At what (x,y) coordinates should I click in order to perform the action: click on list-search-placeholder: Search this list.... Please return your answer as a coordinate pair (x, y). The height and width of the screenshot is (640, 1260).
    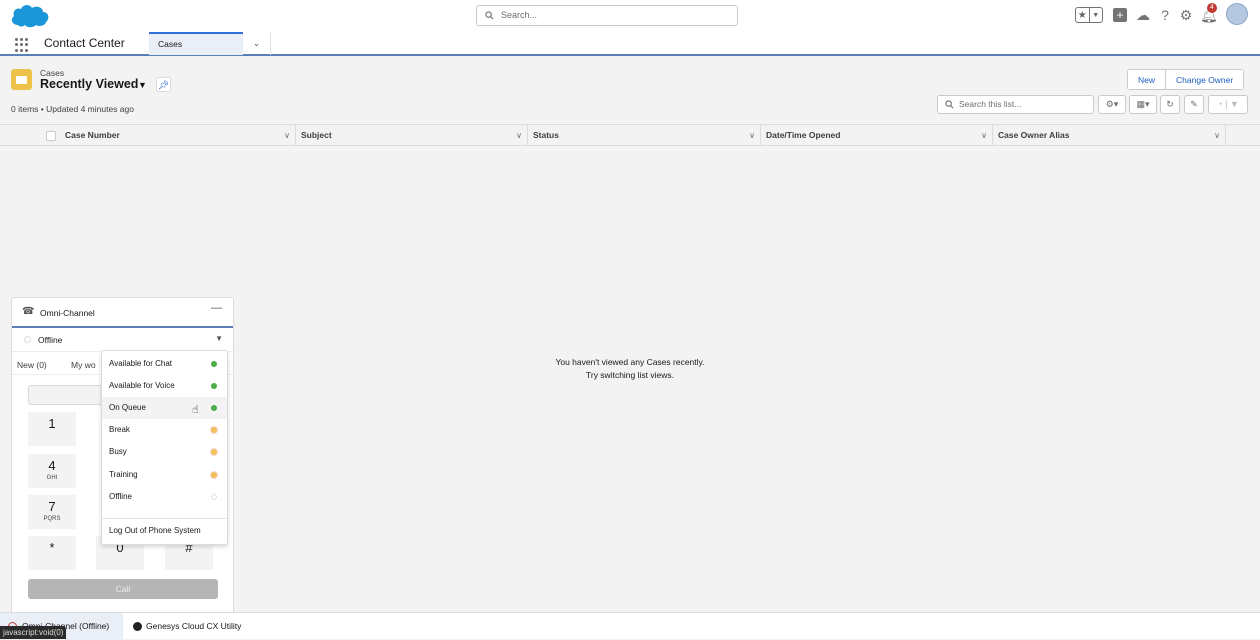
    Looking at the image, I should click on (990, 104).